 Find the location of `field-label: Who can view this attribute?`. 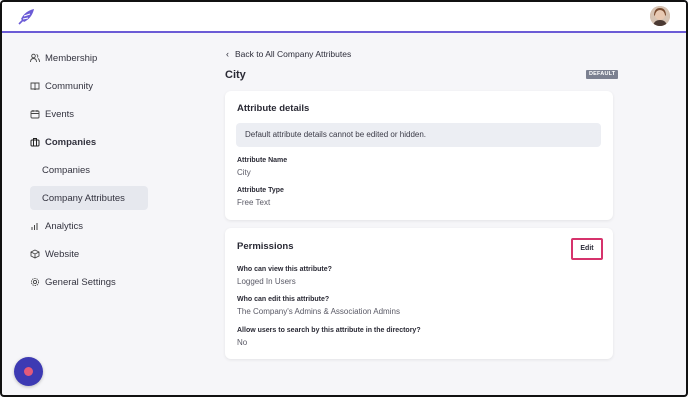

field-label: Who can view this attribute? is located at coordinates (284, 269).